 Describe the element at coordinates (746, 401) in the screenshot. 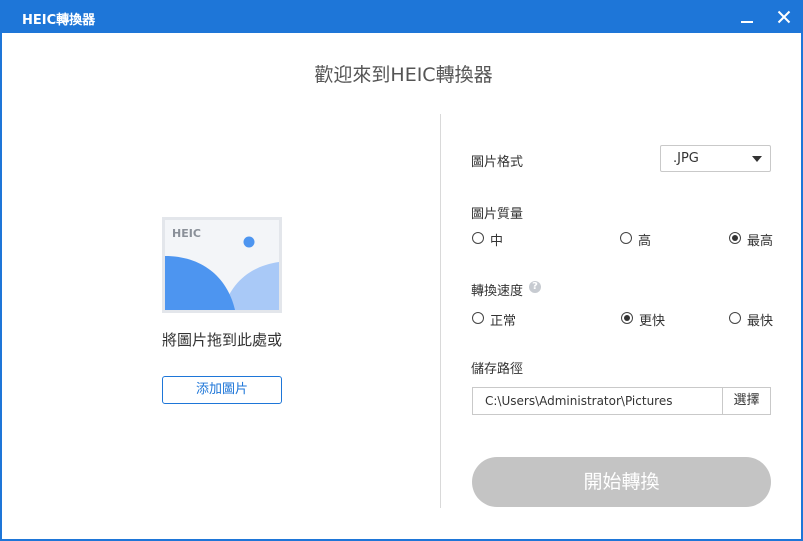

I see `browse-button: 選擇` at that location.